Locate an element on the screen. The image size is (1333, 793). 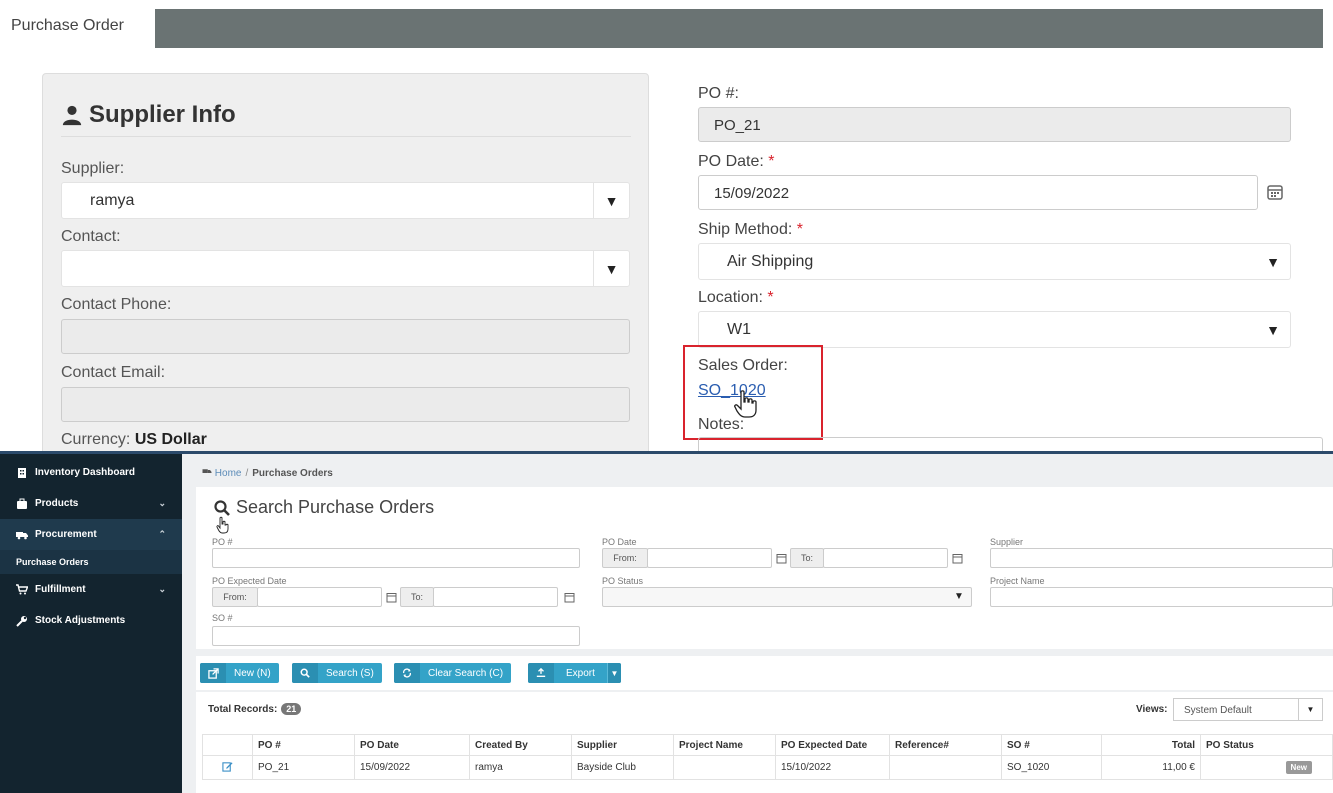
po-expected-to-input is located at coordinates (495, 597).